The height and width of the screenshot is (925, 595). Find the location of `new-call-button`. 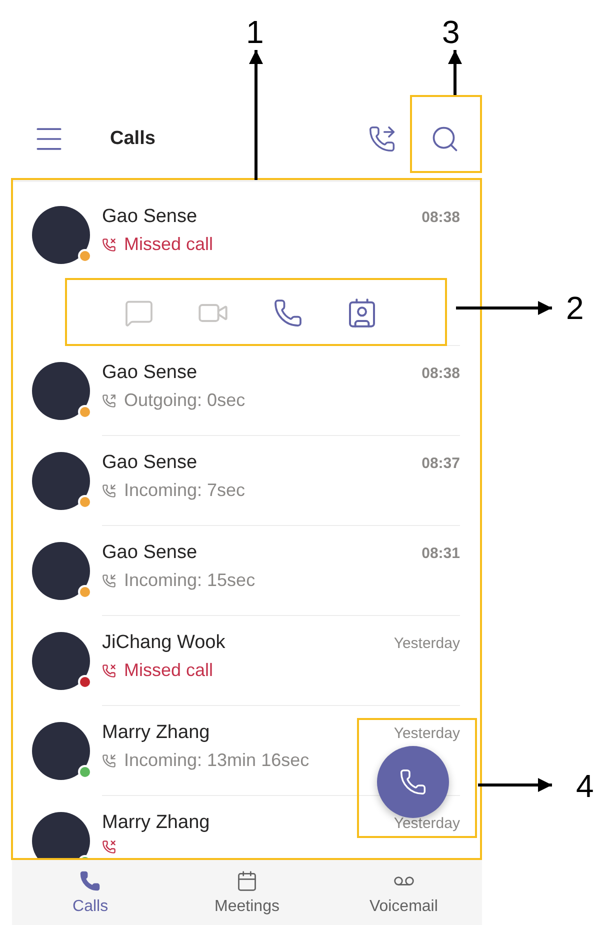

new-call-button is located at coordinates (413, 782).